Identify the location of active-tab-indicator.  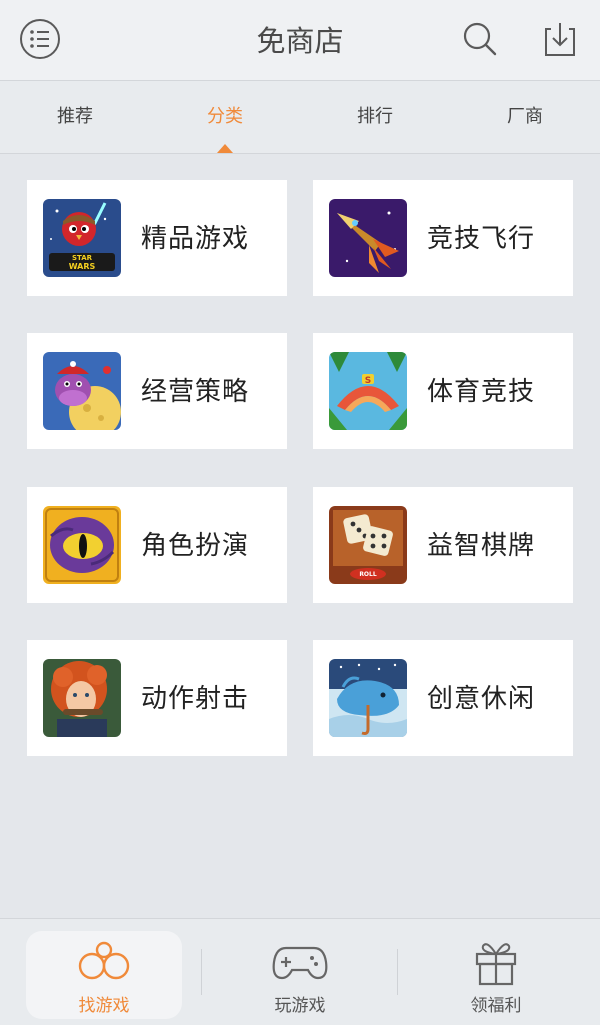
(225, 148).